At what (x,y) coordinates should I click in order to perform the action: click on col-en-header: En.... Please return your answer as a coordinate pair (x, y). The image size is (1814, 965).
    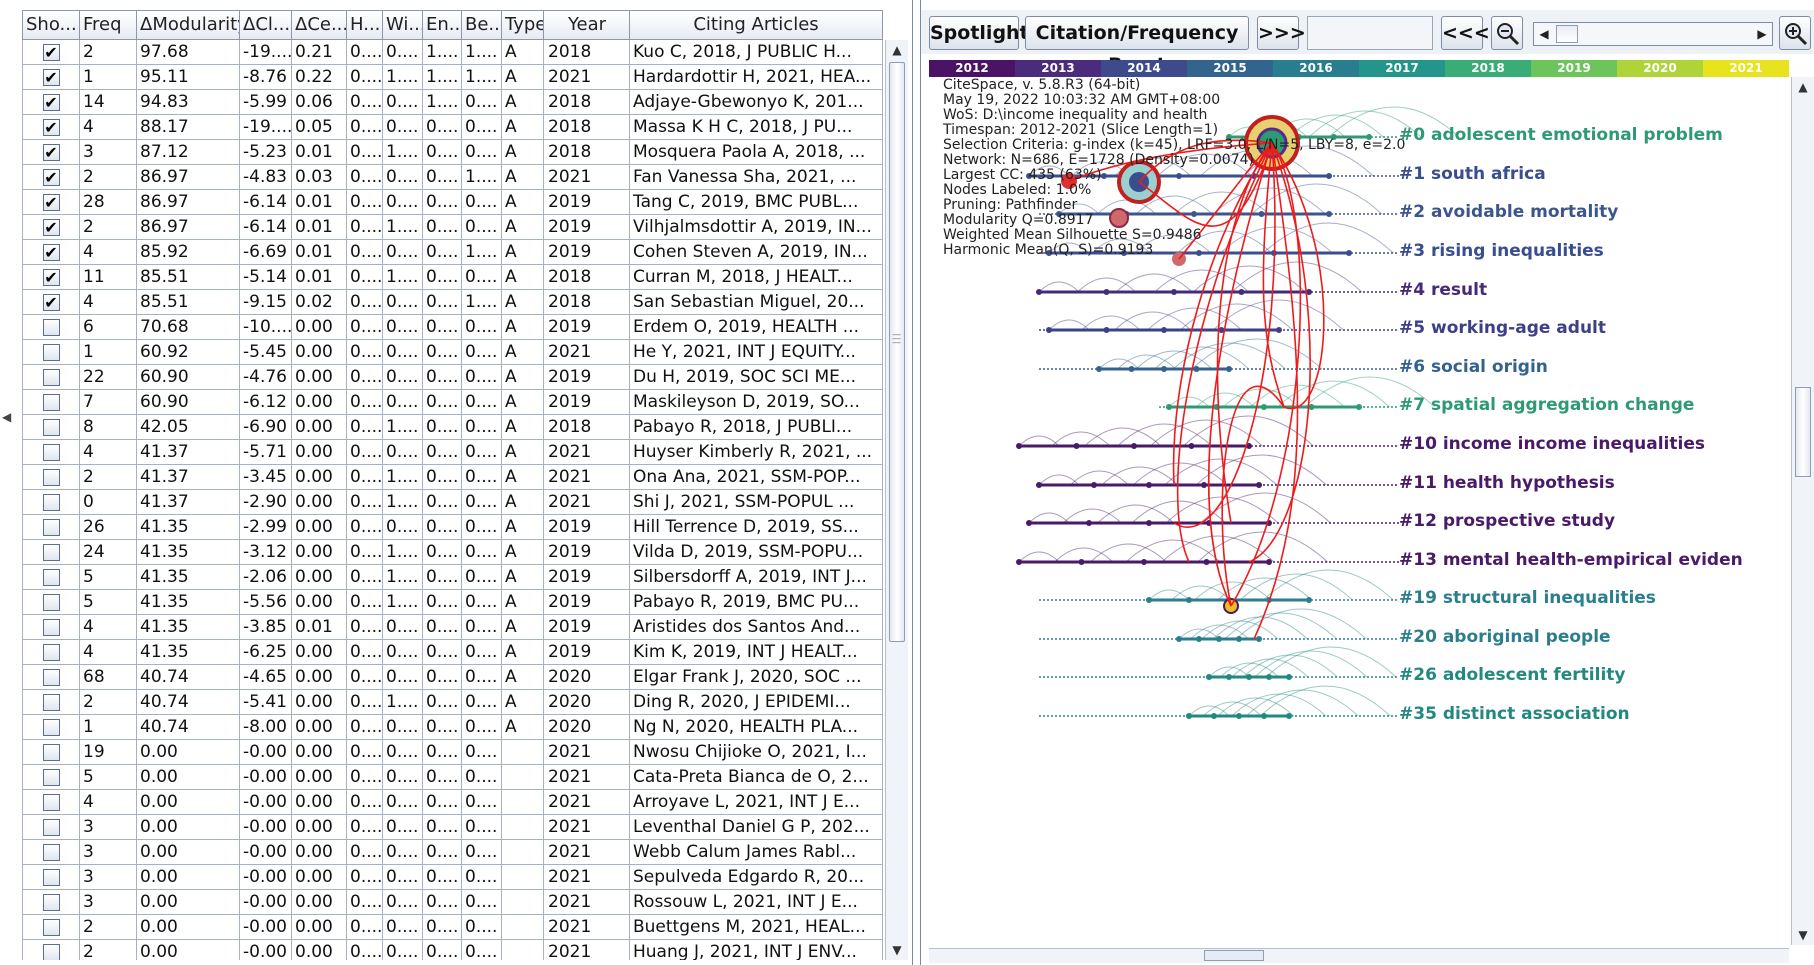
    Looking at the image, I should click on (442, 25).